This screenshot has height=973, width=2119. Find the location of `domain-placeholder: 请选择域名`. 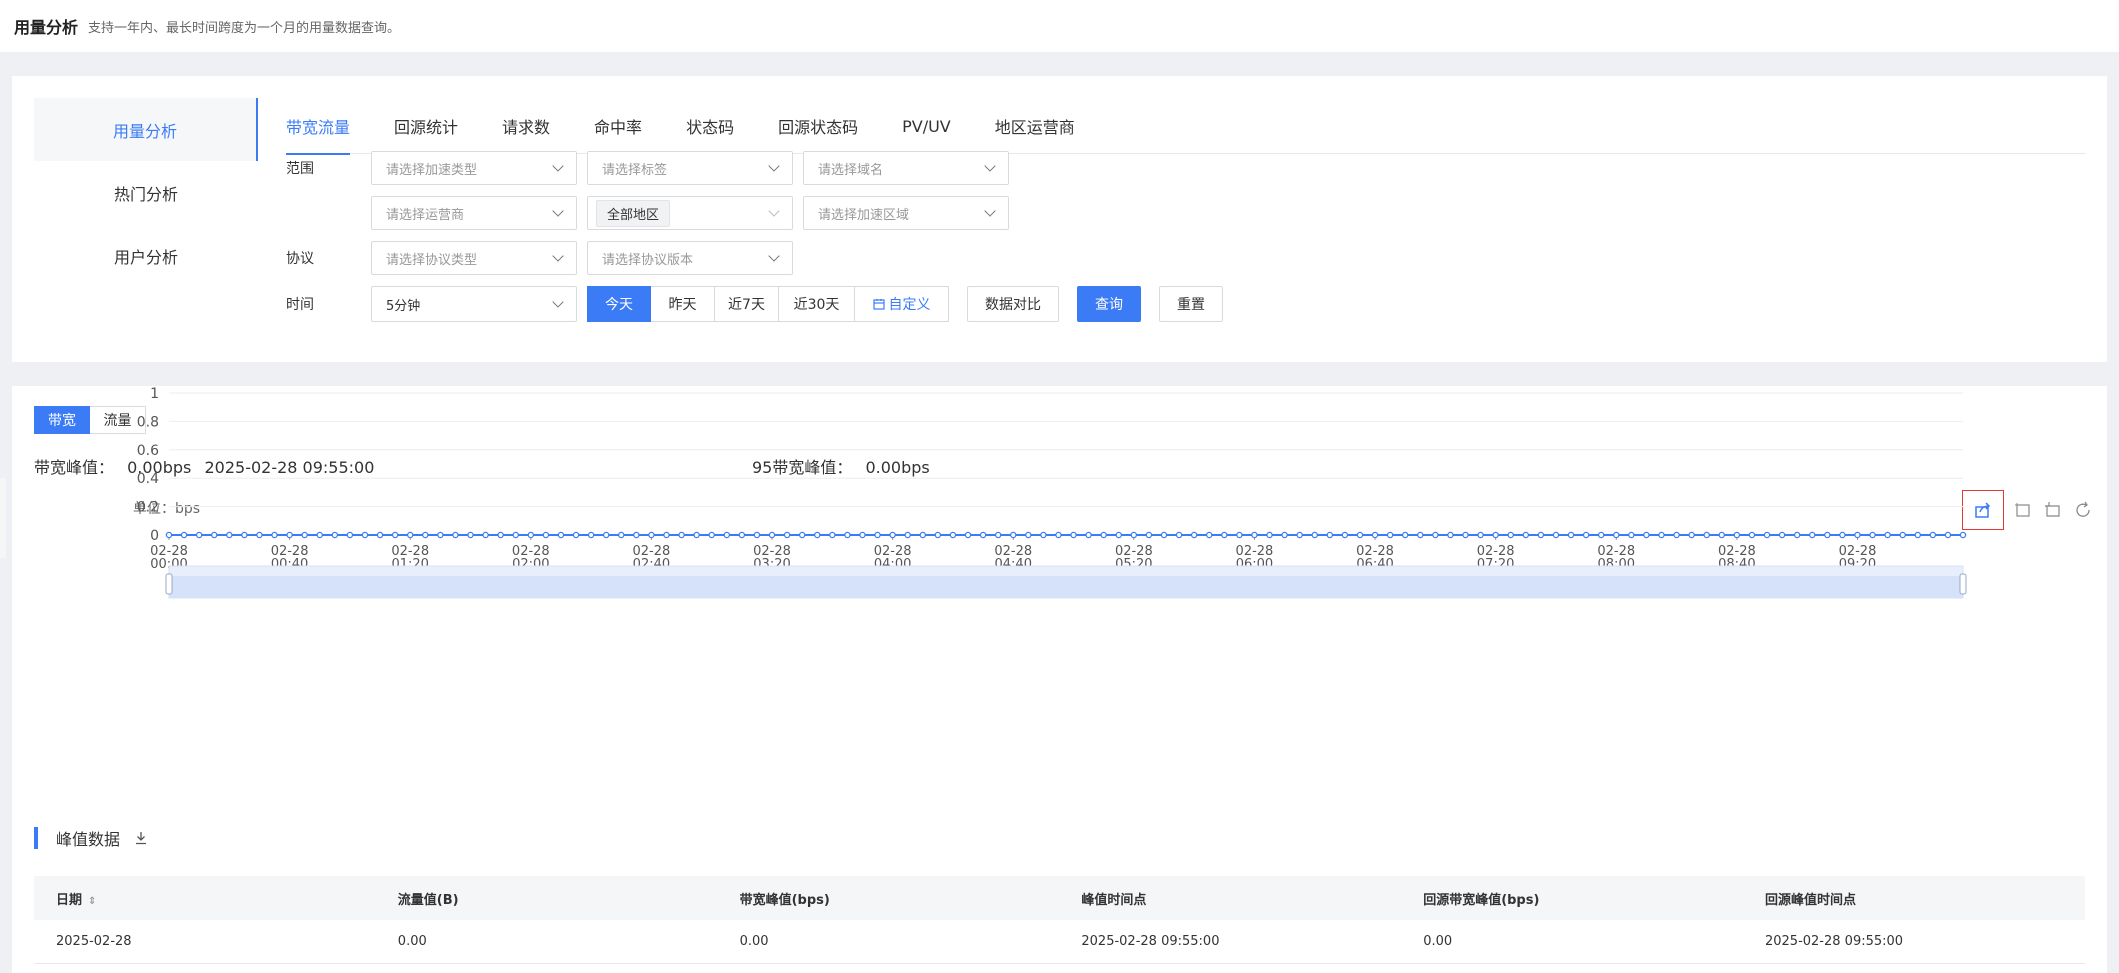

domain-placeholder: 请选择域名 is located at coordinates (851, 170).